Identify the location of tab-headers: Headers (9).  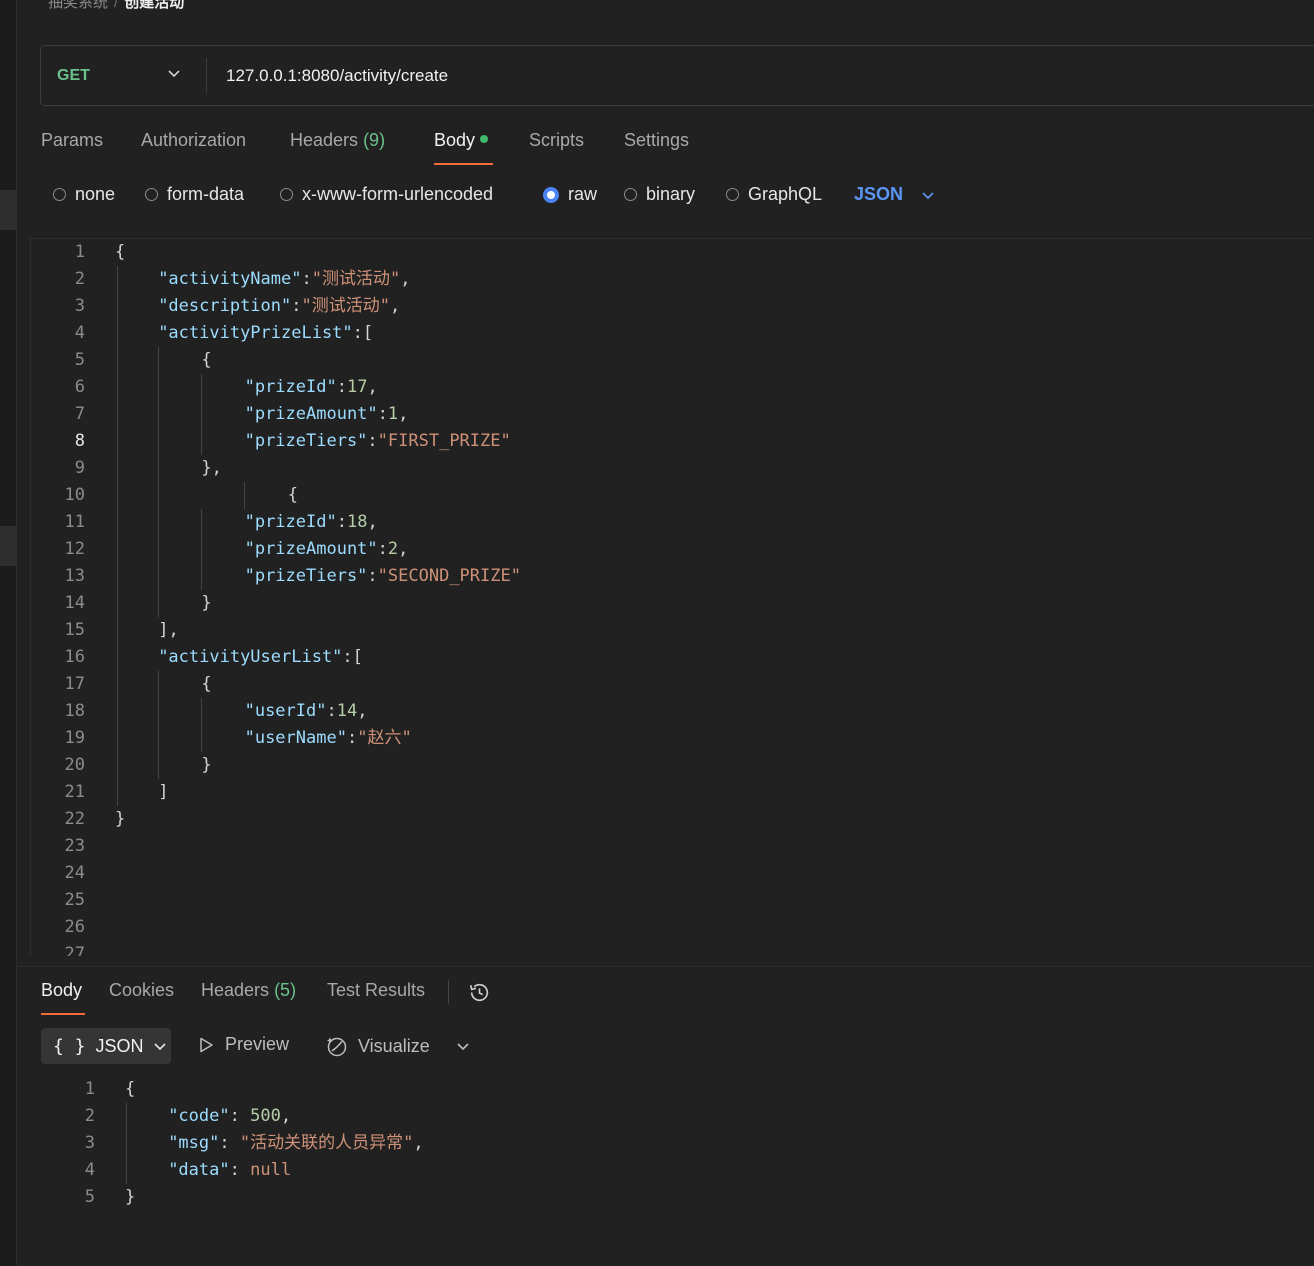
(337, 140).